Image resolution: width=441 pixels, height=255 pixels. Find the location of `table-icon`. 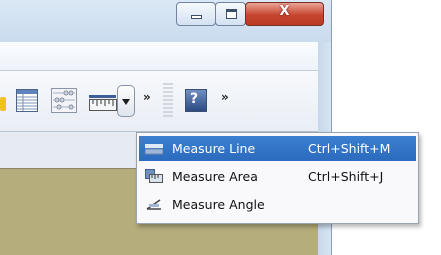

table-icon is located at coordinates (27, 100).